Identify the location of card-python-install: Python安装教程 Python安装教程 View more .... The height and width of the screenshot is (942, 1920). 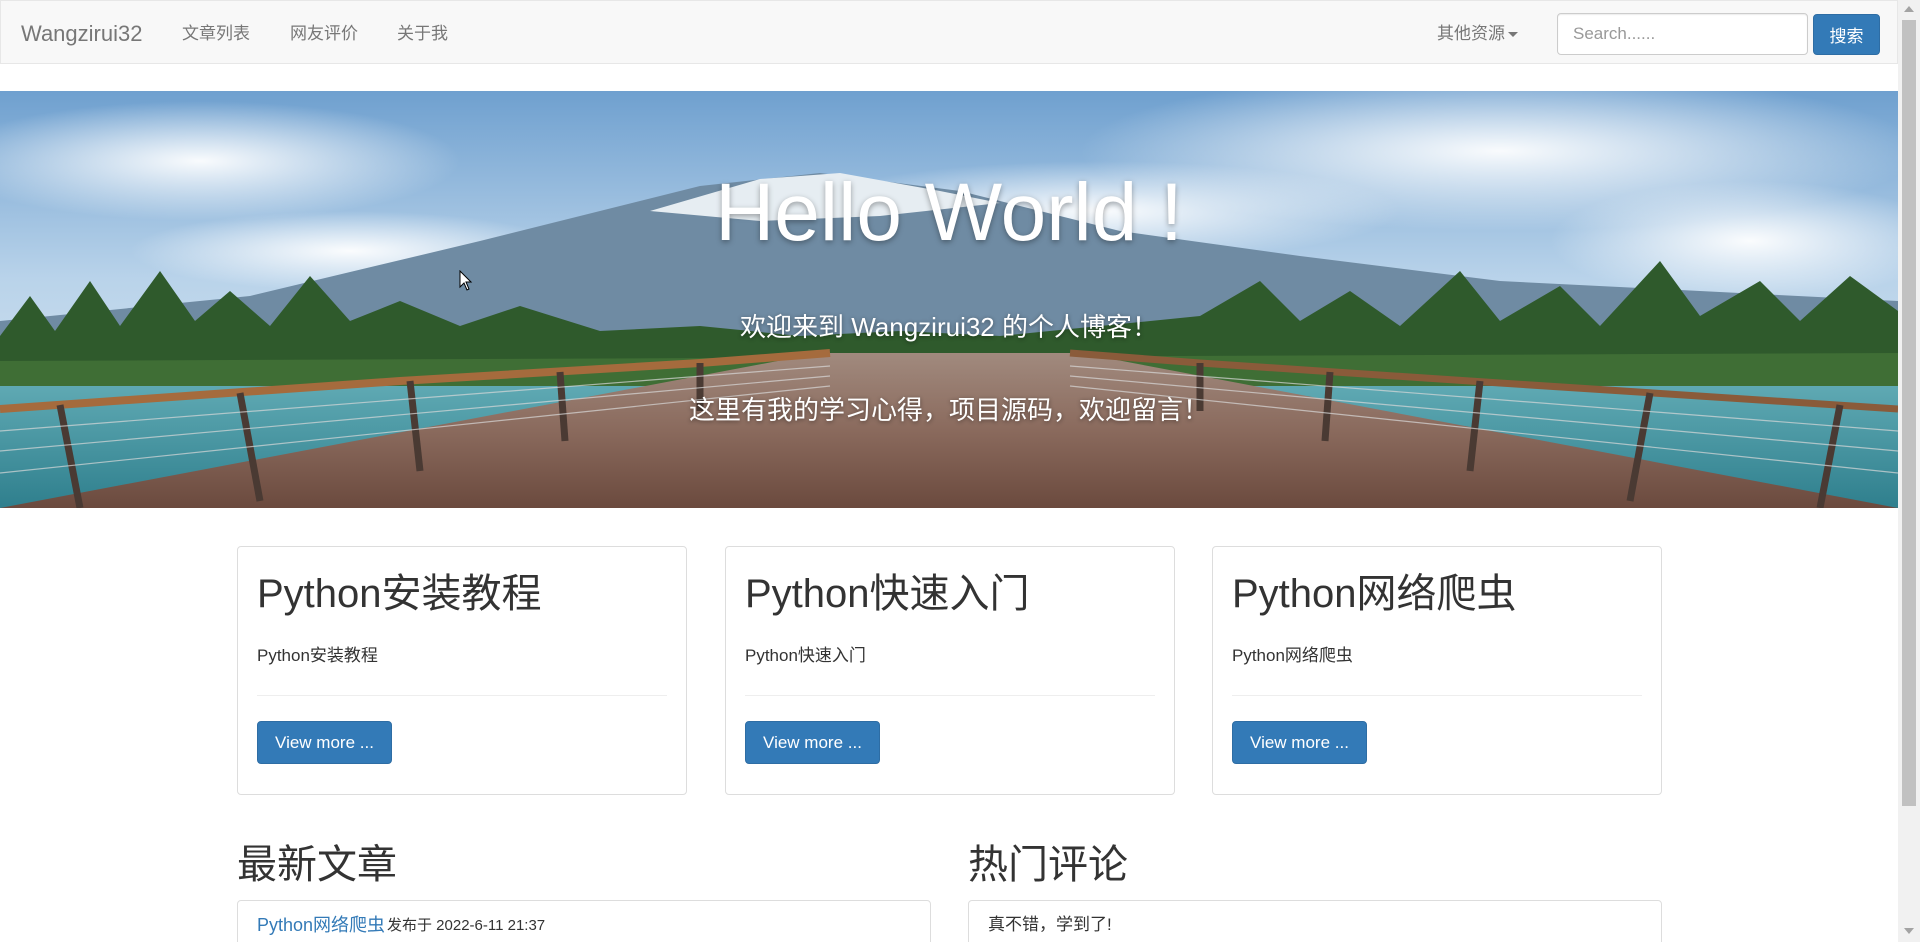
(462, 670).